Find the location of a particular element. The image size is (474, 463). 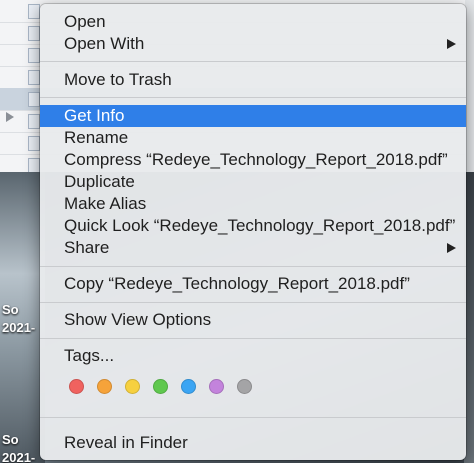

menu-item-label: Share is located at coordinates (87, 247).